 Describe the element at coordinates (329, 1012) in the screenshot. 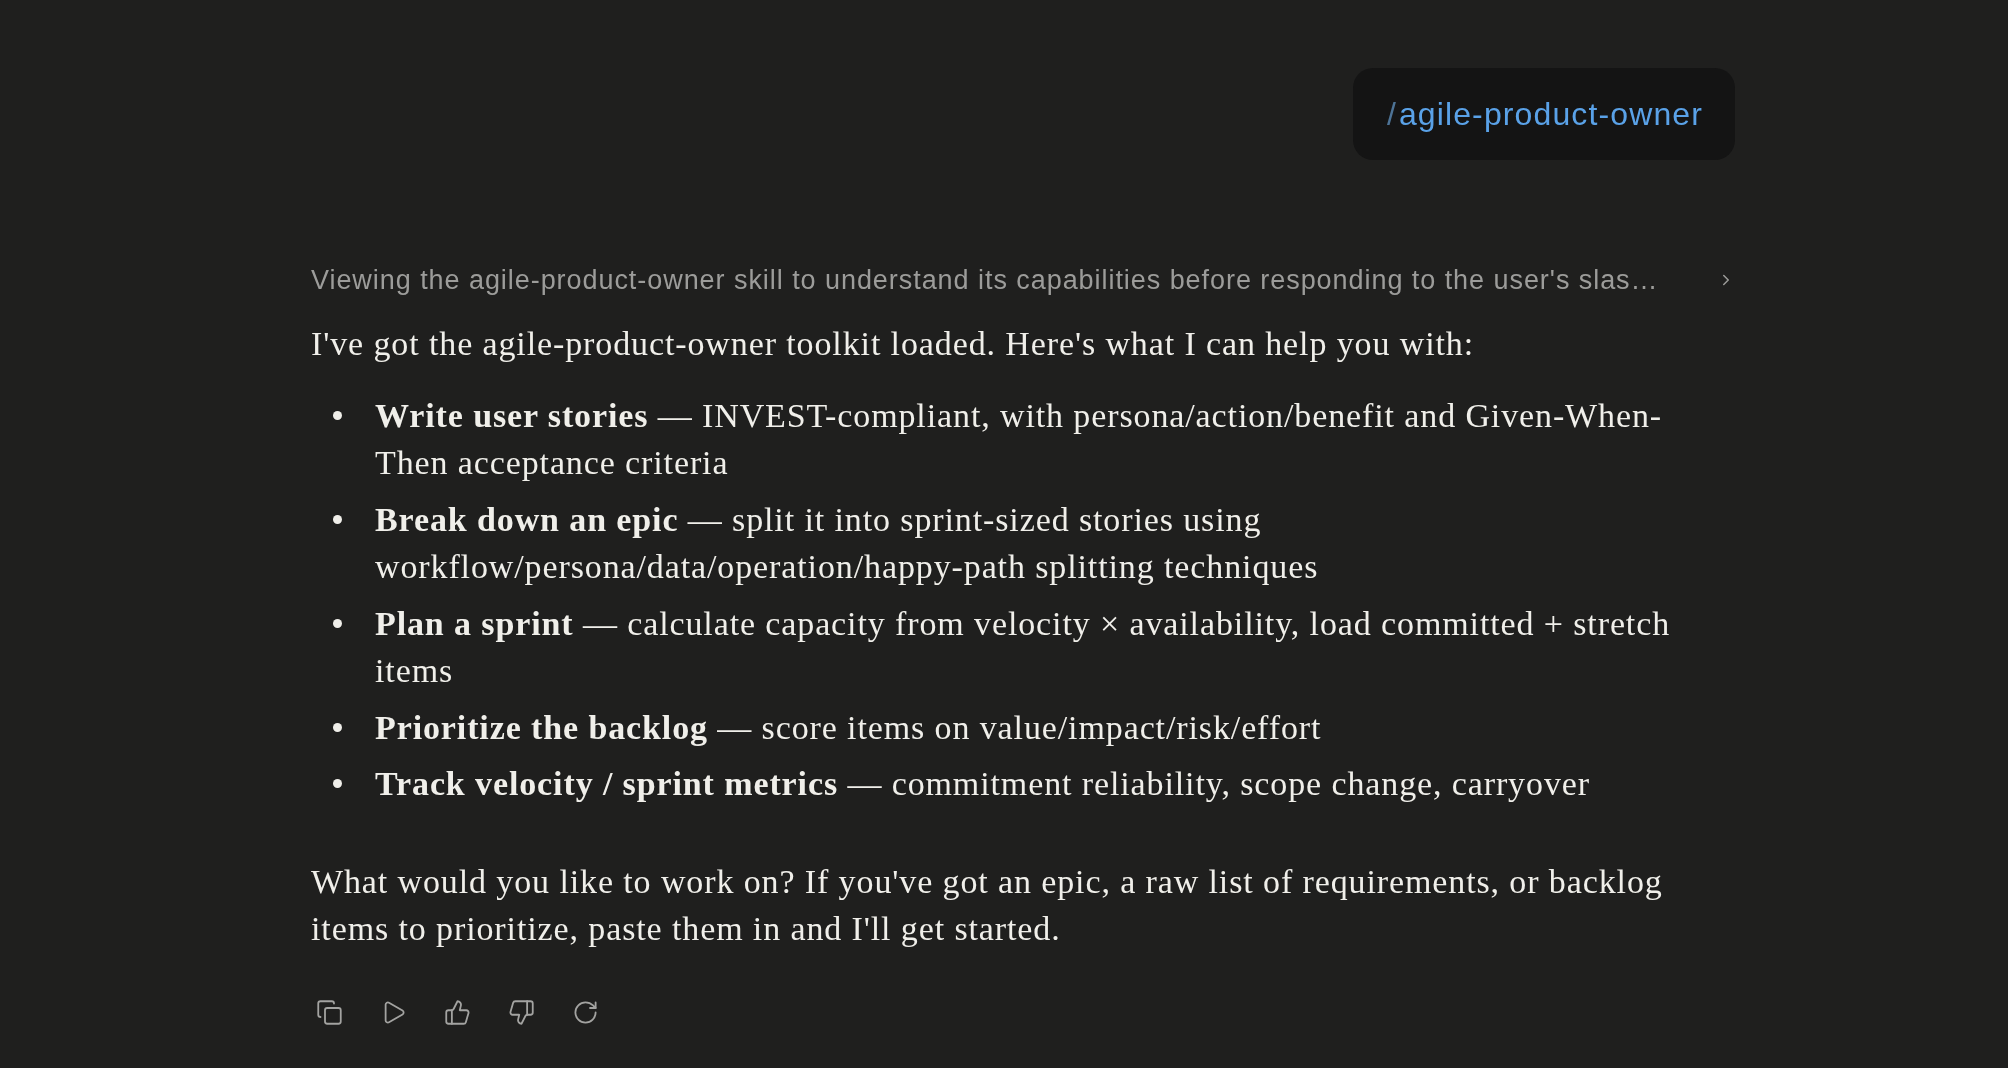

I see `copy-icon` at that location.